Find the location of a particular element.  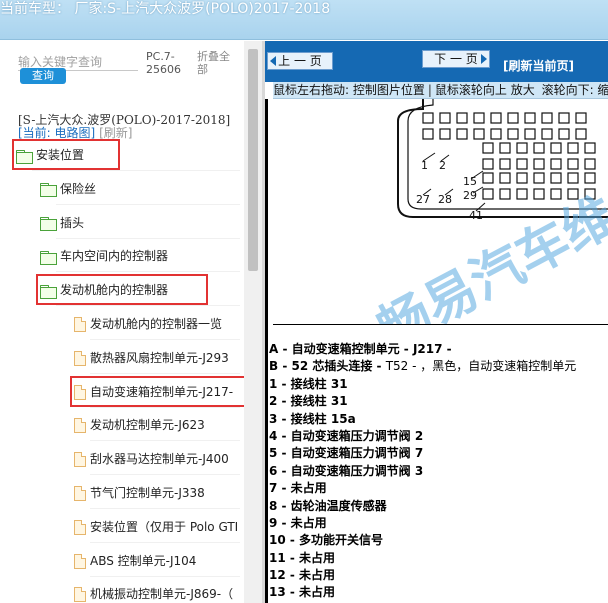

tree-item: 机械振动控制单元-J869-（ is located at coordinates (153, 593).